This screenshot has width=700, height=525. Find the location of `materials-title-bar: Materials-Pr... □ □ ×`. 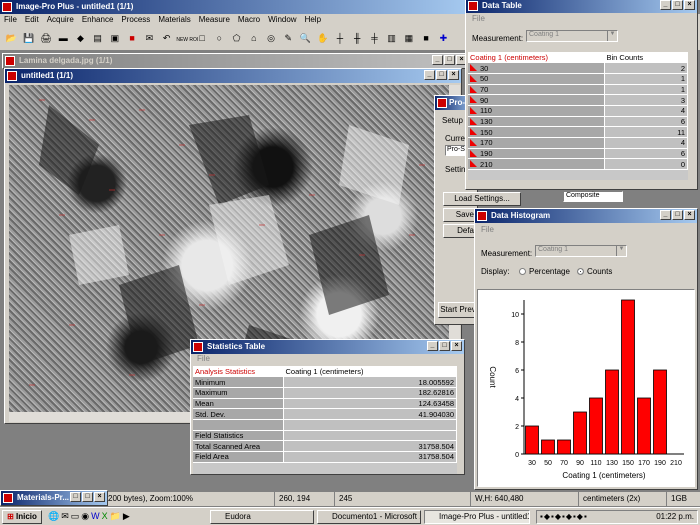

materials-title-bar: Materials-Pr... □ □ × is located at coordinates (54, 498).